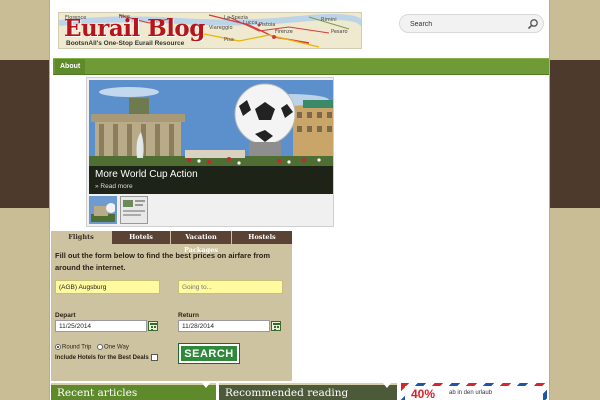  Describe the element at coordinates (101, 326) in the screenshot. I see `depart-date-field` at that location.